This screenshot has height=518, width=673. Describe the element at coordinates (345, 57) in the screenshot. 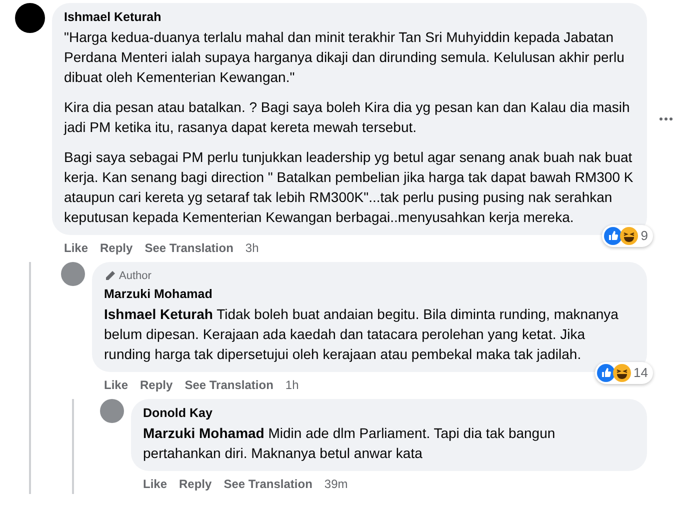

I see `comment-text: "Harga kedua-duanya terlalu mahal dan minit terakhir Tan Sri Muhyiddin kepada Jabatan Perdana Menteri ialah supaya harganya dikaji dan dirunding semula. Kelulusan akhir perlu dibuat oleh Kementerian Kewangan."` at that location.